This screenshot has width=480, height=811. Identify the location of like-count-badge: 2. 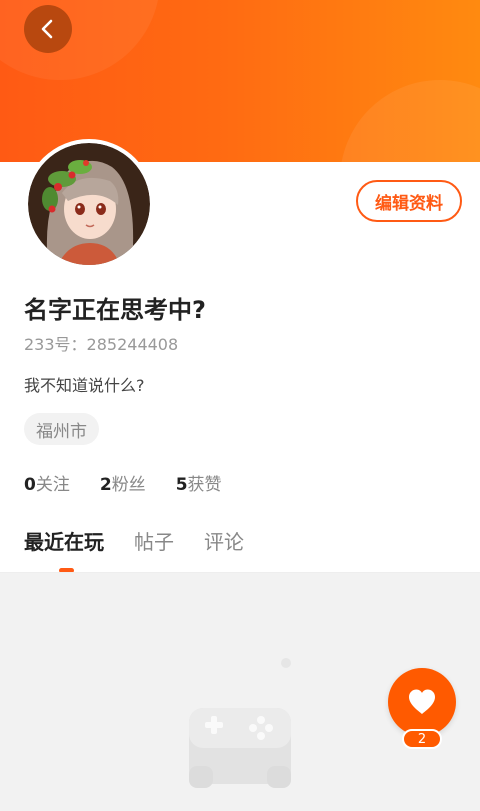
(422, 739).